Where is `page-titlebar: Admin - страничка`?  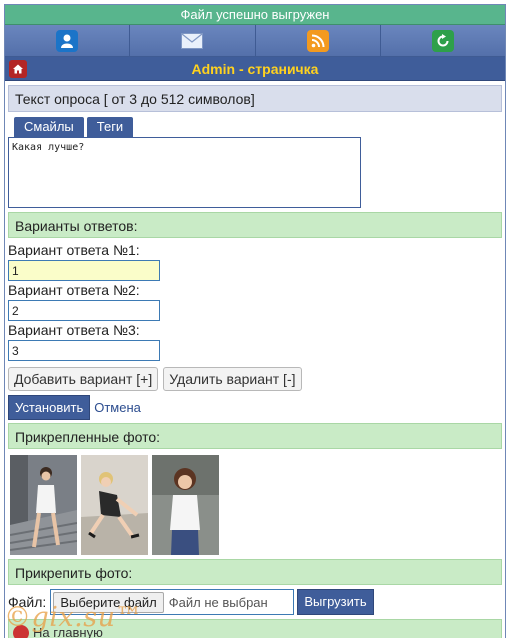 page-titlebar: Admin - страничка is located at coordinates (255, 69).